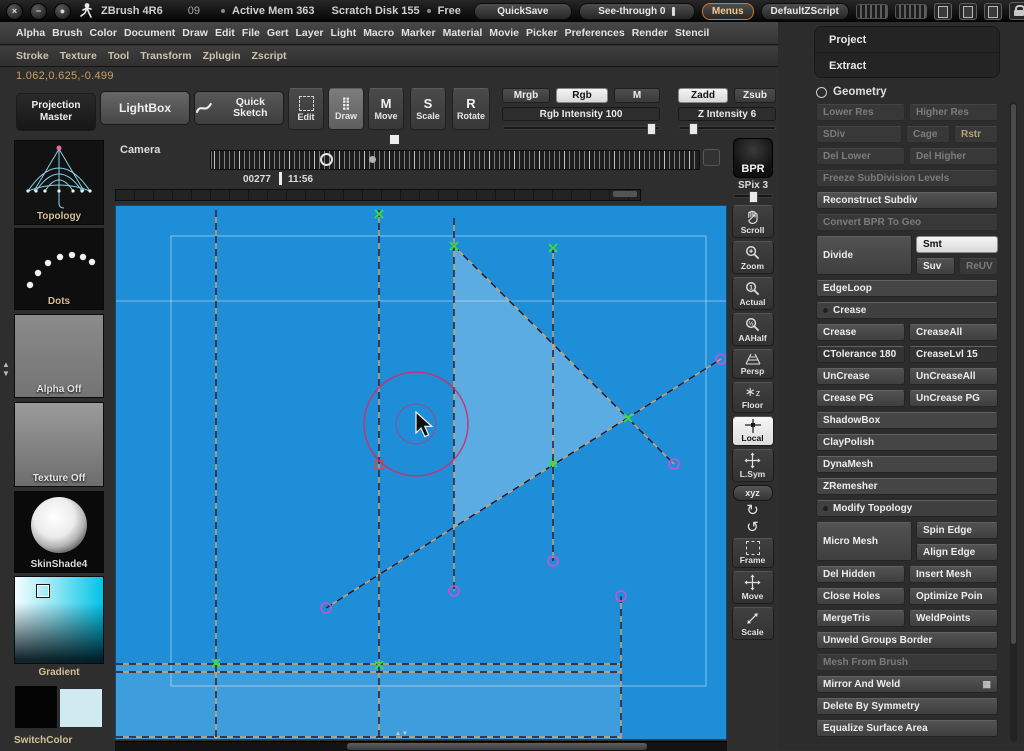 The width and height of the screenshot is (1024, 751). What do you see at coordinates (957, 244) in the screenshot?
I see `smt-toggle: Smt` at bounding box center [957, 244].